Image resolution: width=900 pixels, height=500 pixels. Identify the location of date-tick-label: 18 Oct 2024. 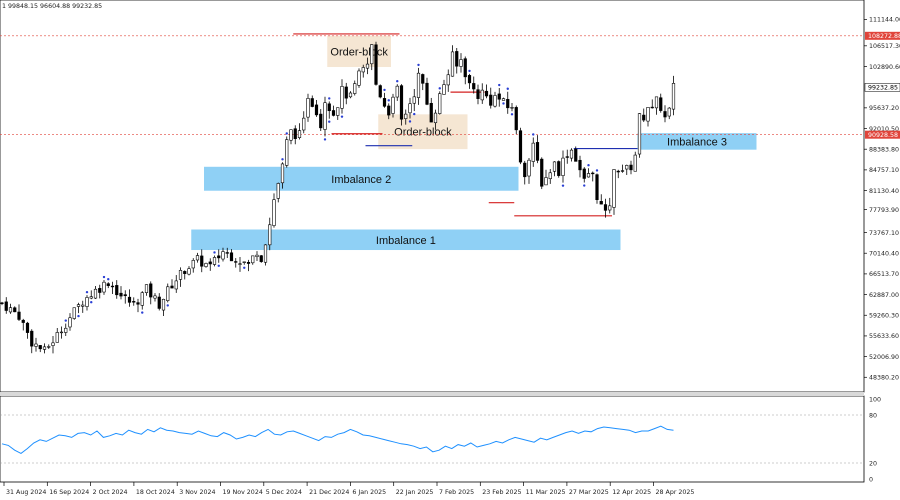
(155, 492).